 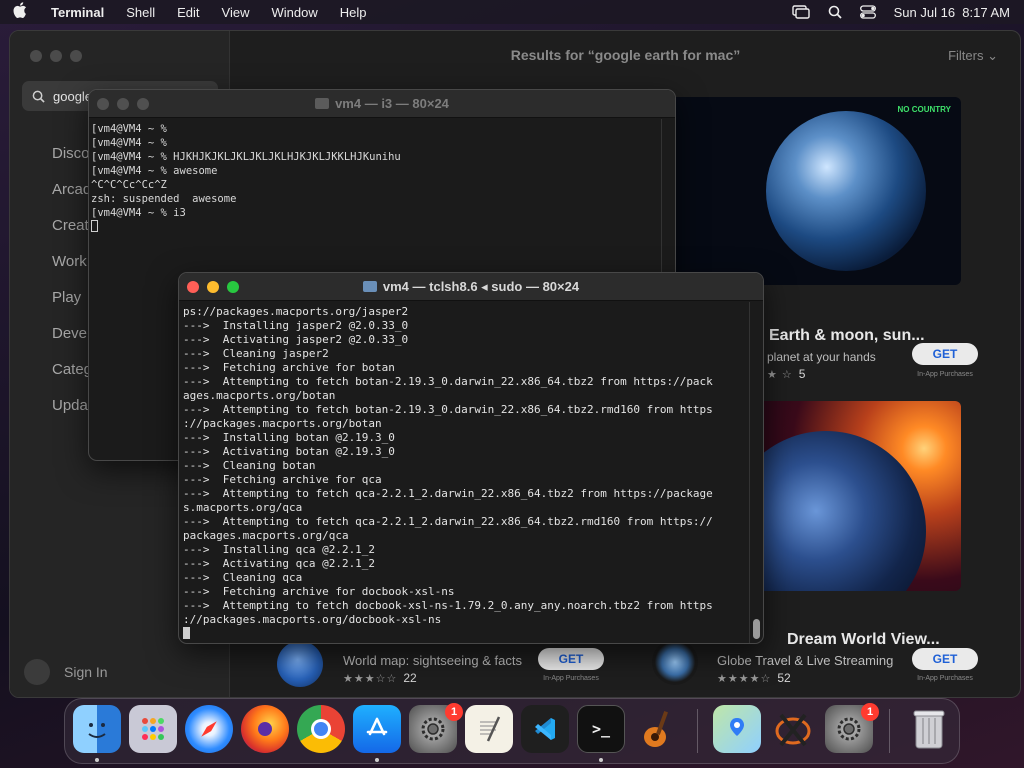 I want to click on app-rating-3: ★★★★☆ 52, so click(x=754, y=678).